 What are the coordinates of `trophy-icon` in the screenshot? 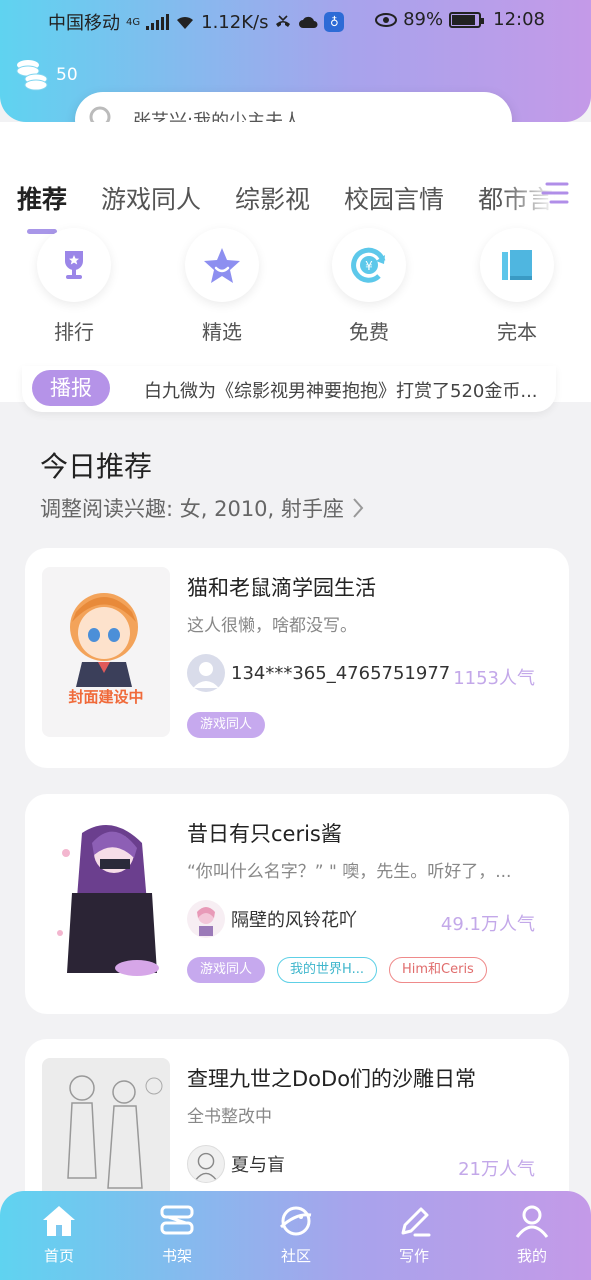 It's located at (74, 265).